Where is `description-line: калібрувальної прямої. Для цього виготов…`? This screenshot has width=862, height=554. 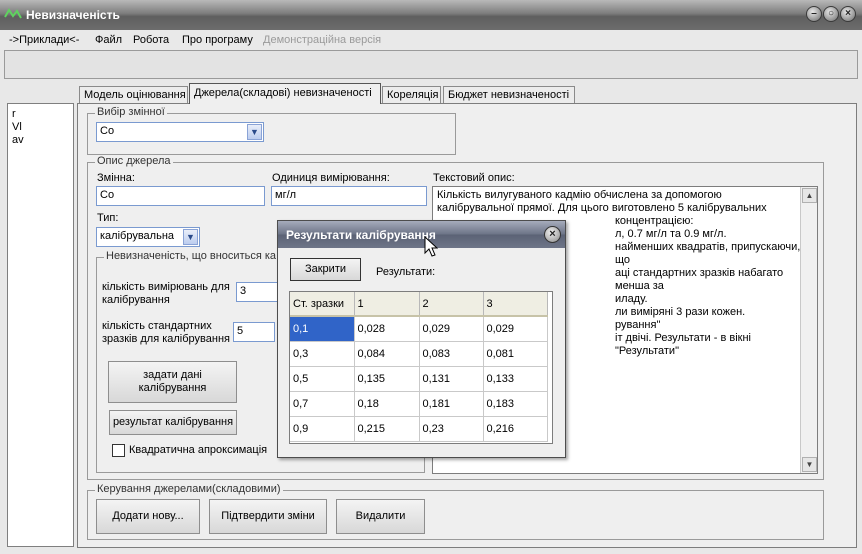 description-line: калібрувальної прямої. Для цього виготов… is located at coordinates (602, 208).